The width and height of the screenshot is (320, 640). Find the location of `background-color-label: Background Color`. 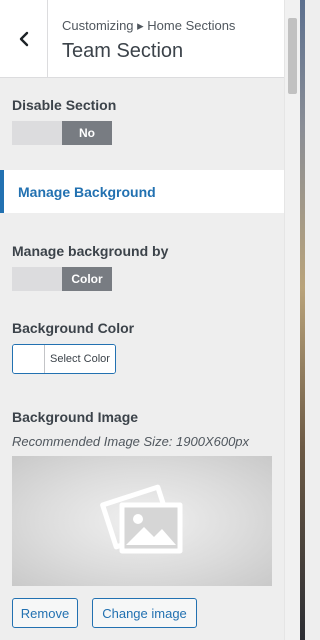

background-color-label: Background Color is located at coordinates (73, 328).